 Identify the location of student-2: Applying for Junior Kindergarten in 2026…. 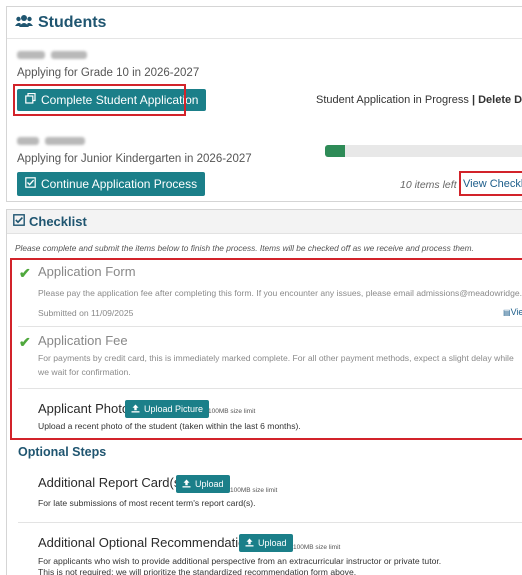
(134, 151).